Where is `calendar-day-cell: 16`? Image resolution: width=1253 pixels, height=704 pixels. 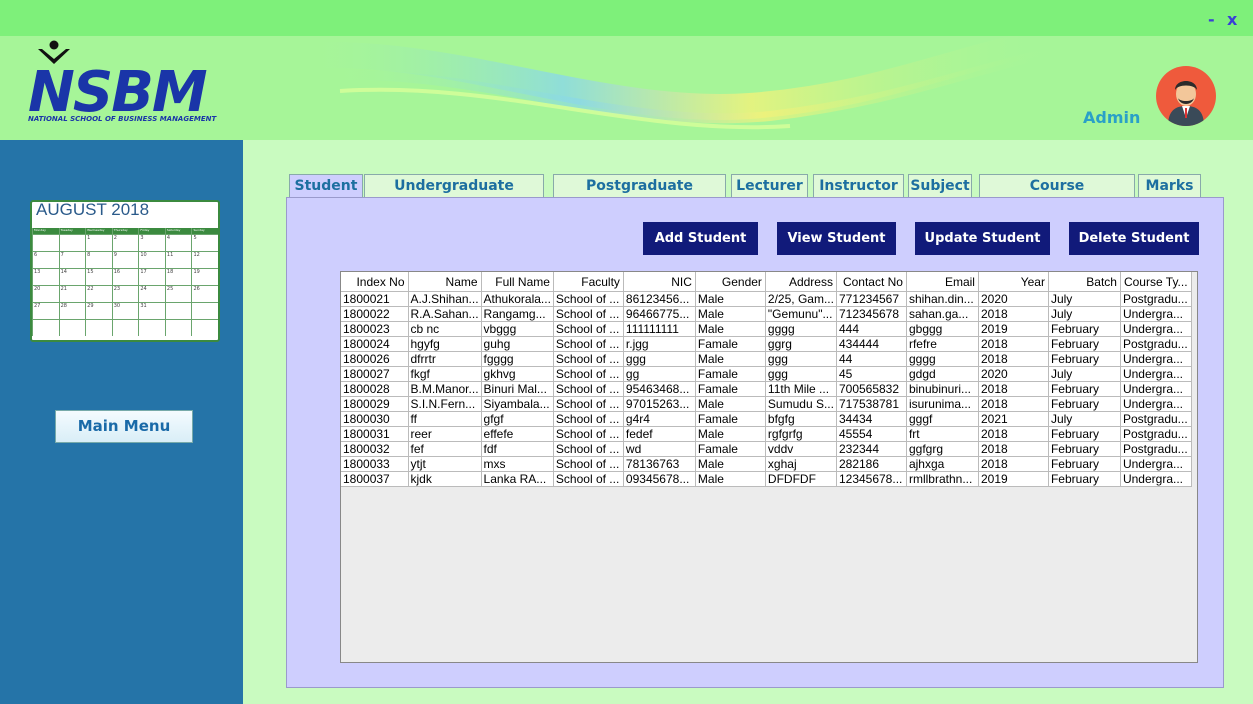
calendar-day-cell: 16 is located at coordinates (125, 277).